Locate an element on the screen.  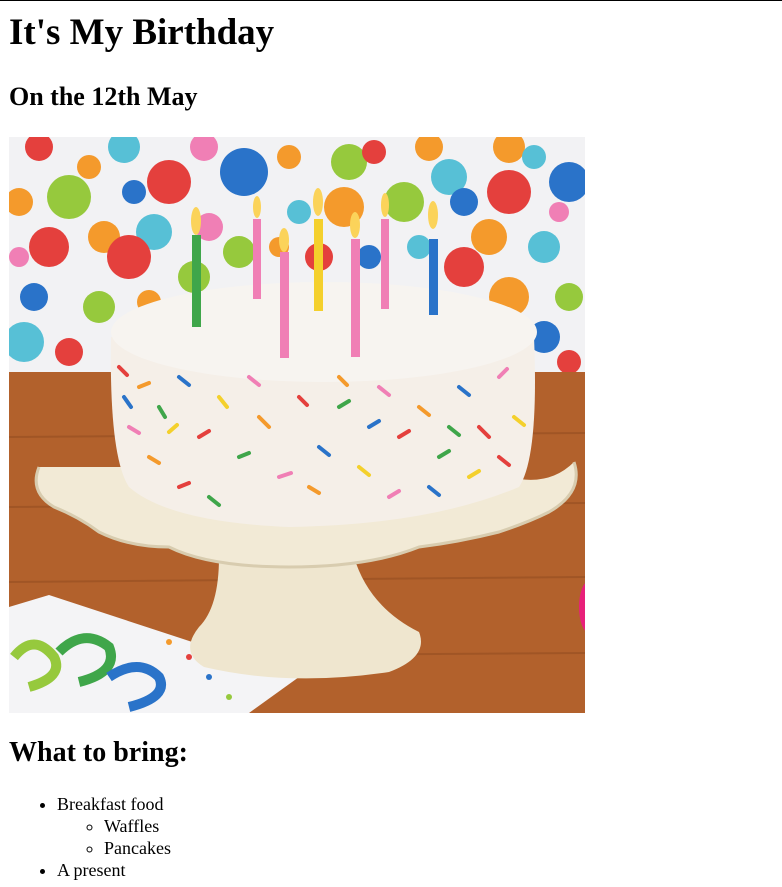
list-item-label: Pancakes is located at coordinates (137, 848).